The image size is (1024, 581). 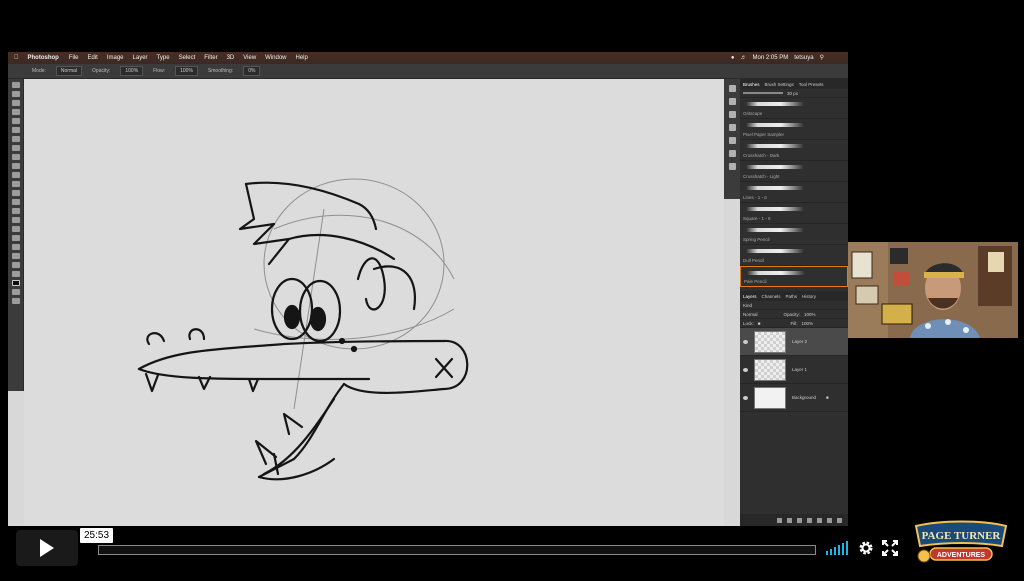 I want to click on group-icon, so click(x=819, y=520).